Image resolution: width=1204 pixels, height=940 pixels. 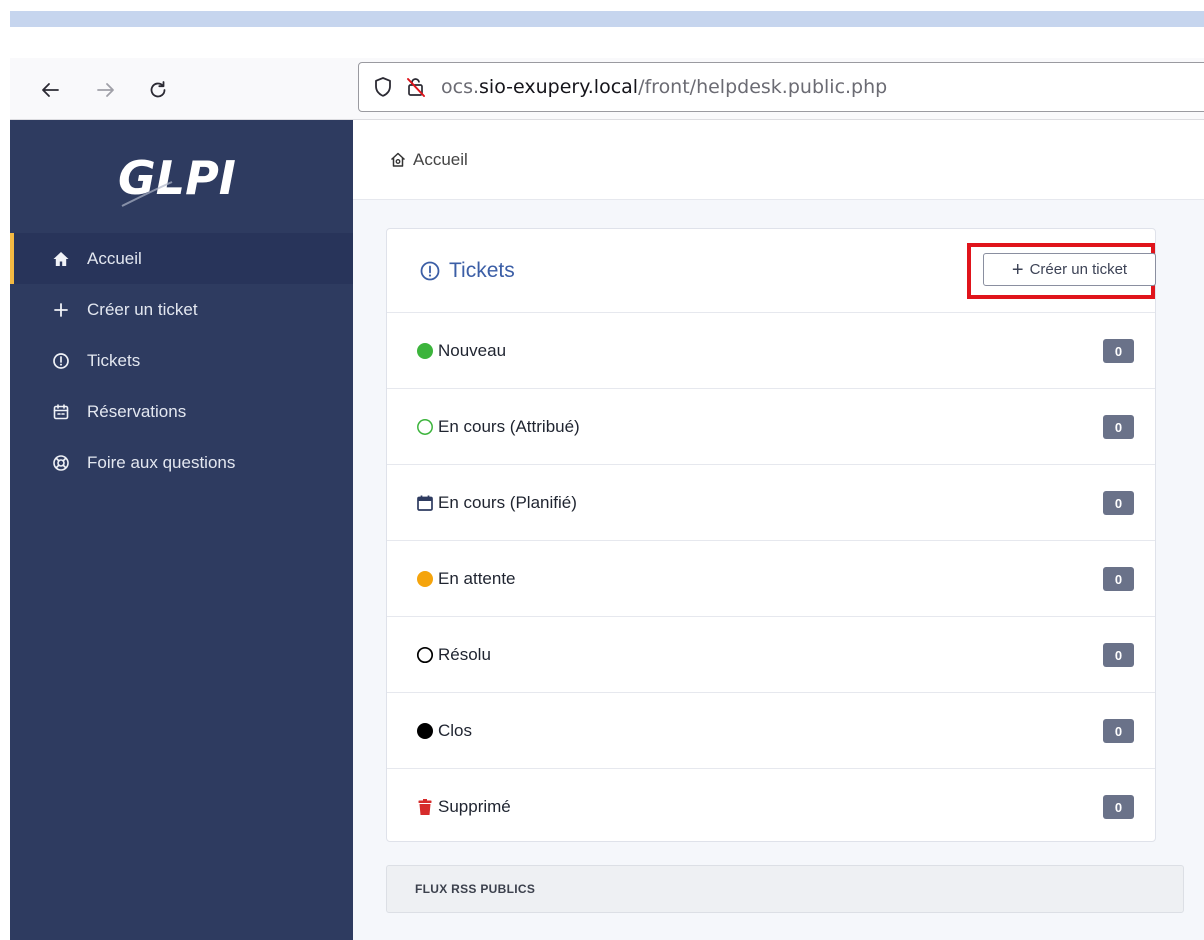 What do you see at coordinates (114, 258) in the screenshot?
I see `sidebar-item-label: Accueil` at bounding box center [114, 258].